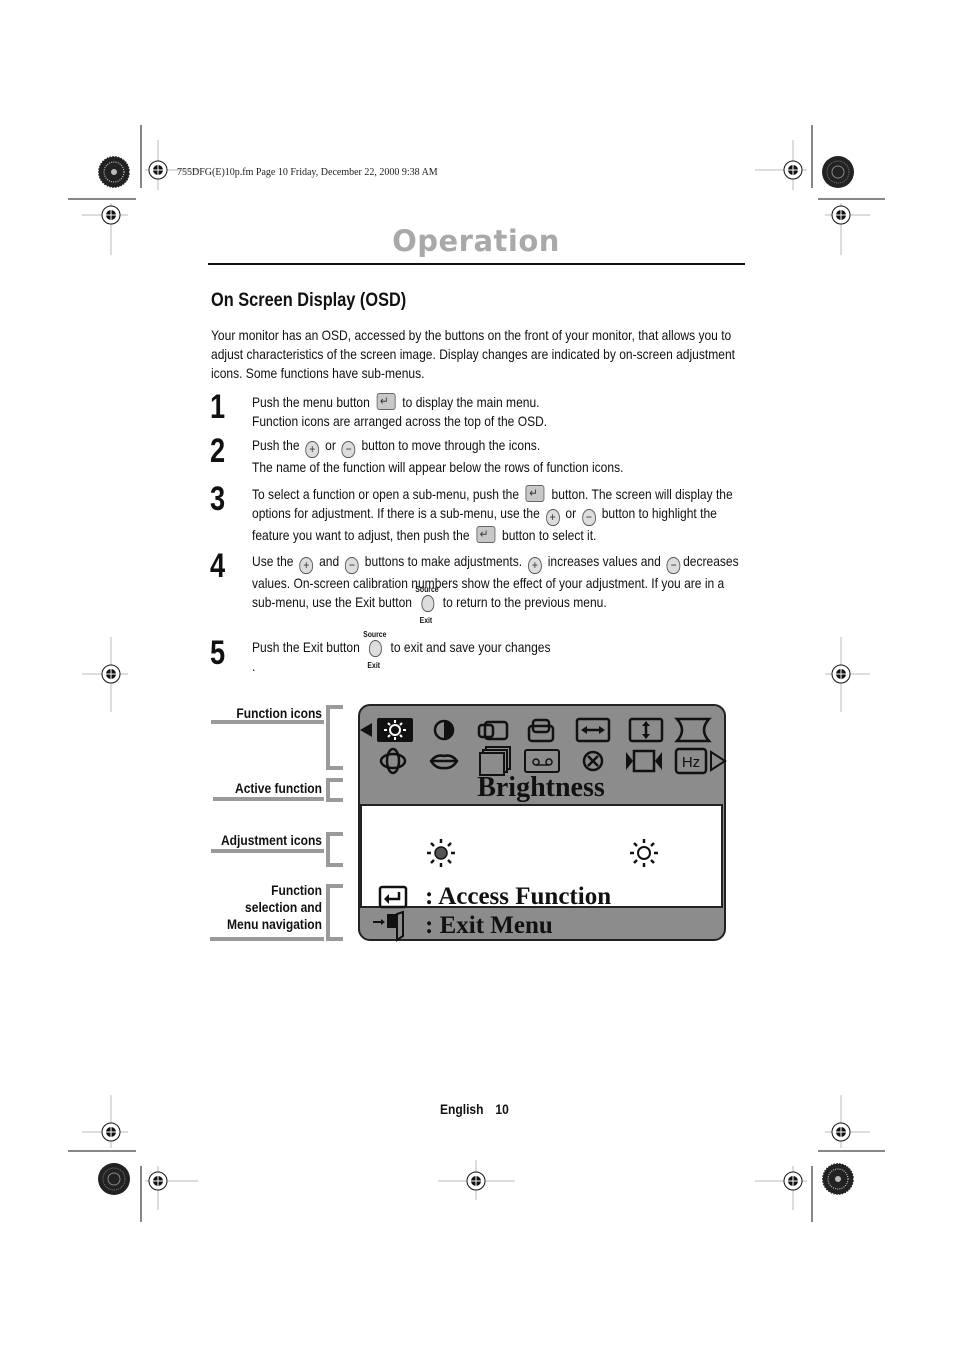 This screenshot has height=1351, width=954. What do you see at coordinates (495, 761) in the screenshot?
I see `recall-icon` at bounding box center [495, 761].